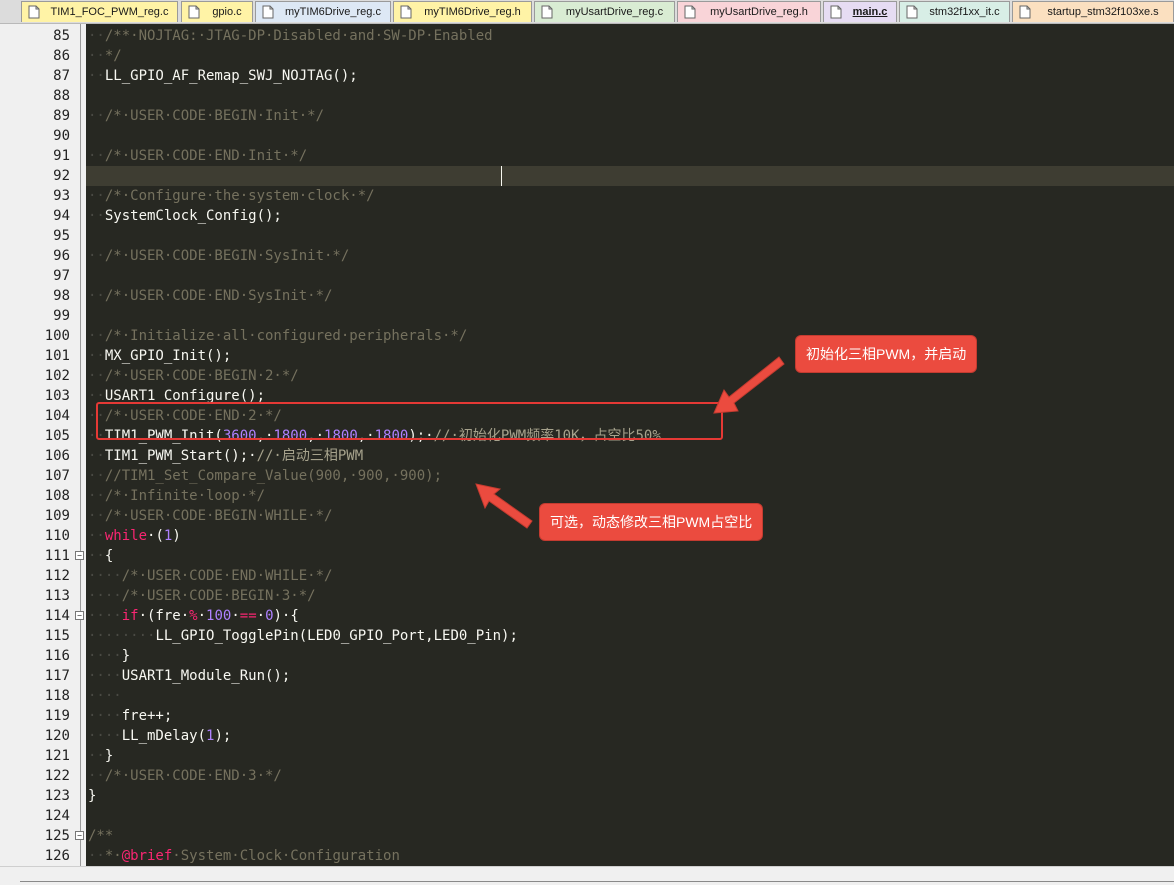 Image resolution: width=1174 pixels, height=885 pixels. What do you see at coordinates (604, 11) in the screenshot?
I see `tab-5: myUsartDrive_reg.c` at bounding box center [604, 11].